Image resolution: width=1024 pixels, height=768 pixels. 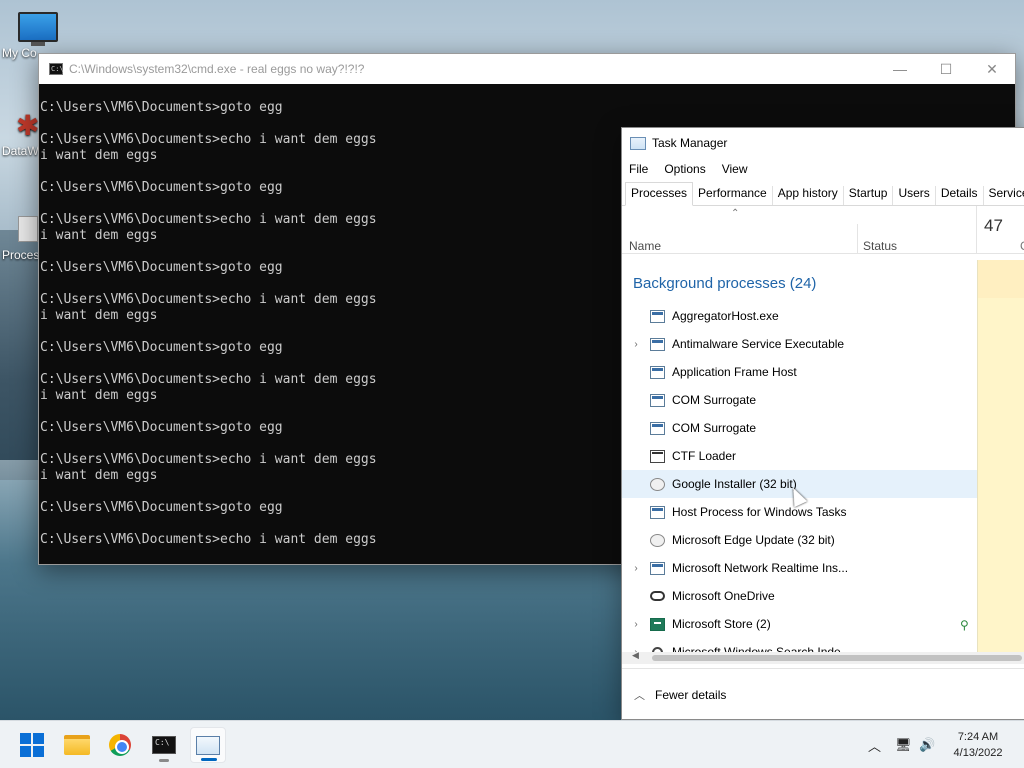 What do you see at coordinates (38, 30) in the screenshot?
I see `this-pc-icon` at bounding box center [38, 30].